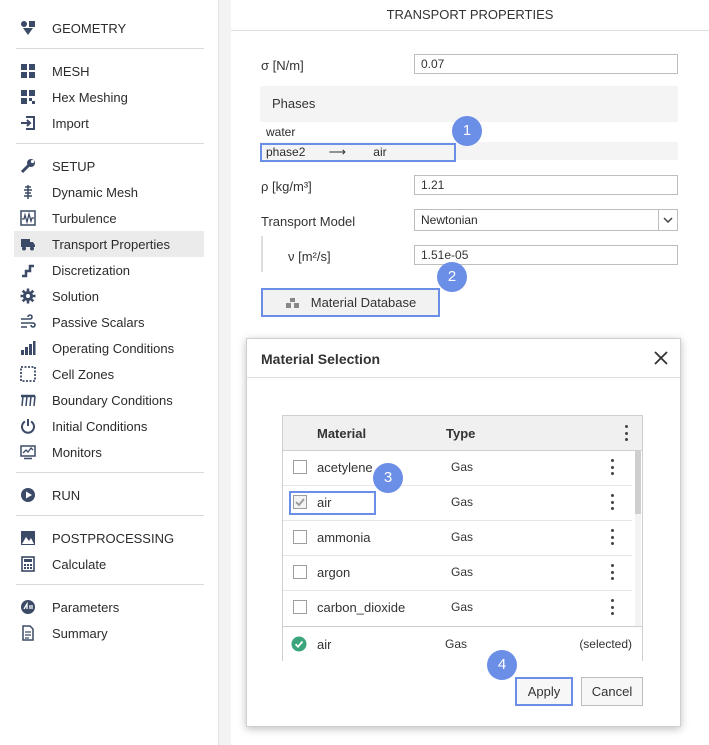 The image size is (709, 745). Describe the element at coordinates (344, 537) in the screenshot. I see `row-material: ammonia` at that location.